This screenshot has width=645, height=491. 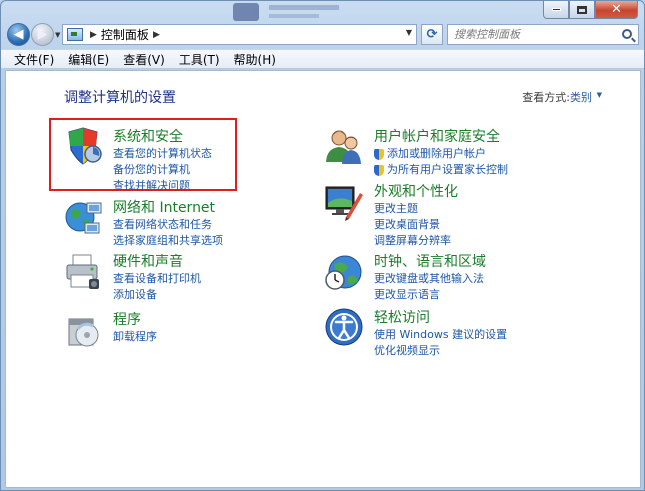 I want to click on close-button: ✕, so click(x=616, y=10).